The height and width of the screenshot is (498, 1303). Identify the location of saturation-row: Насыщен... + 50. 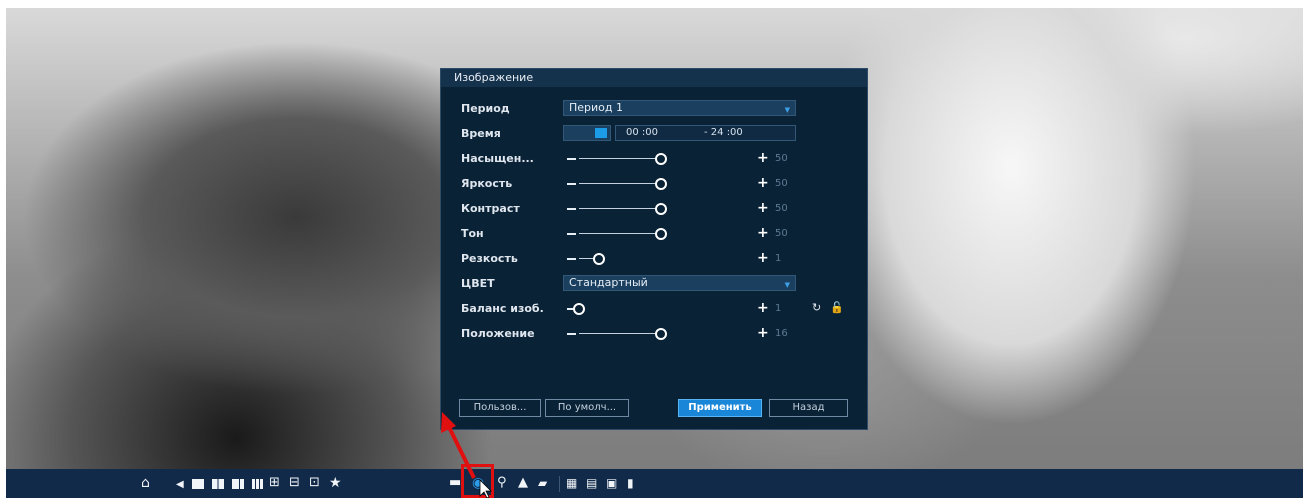
(655, 159).